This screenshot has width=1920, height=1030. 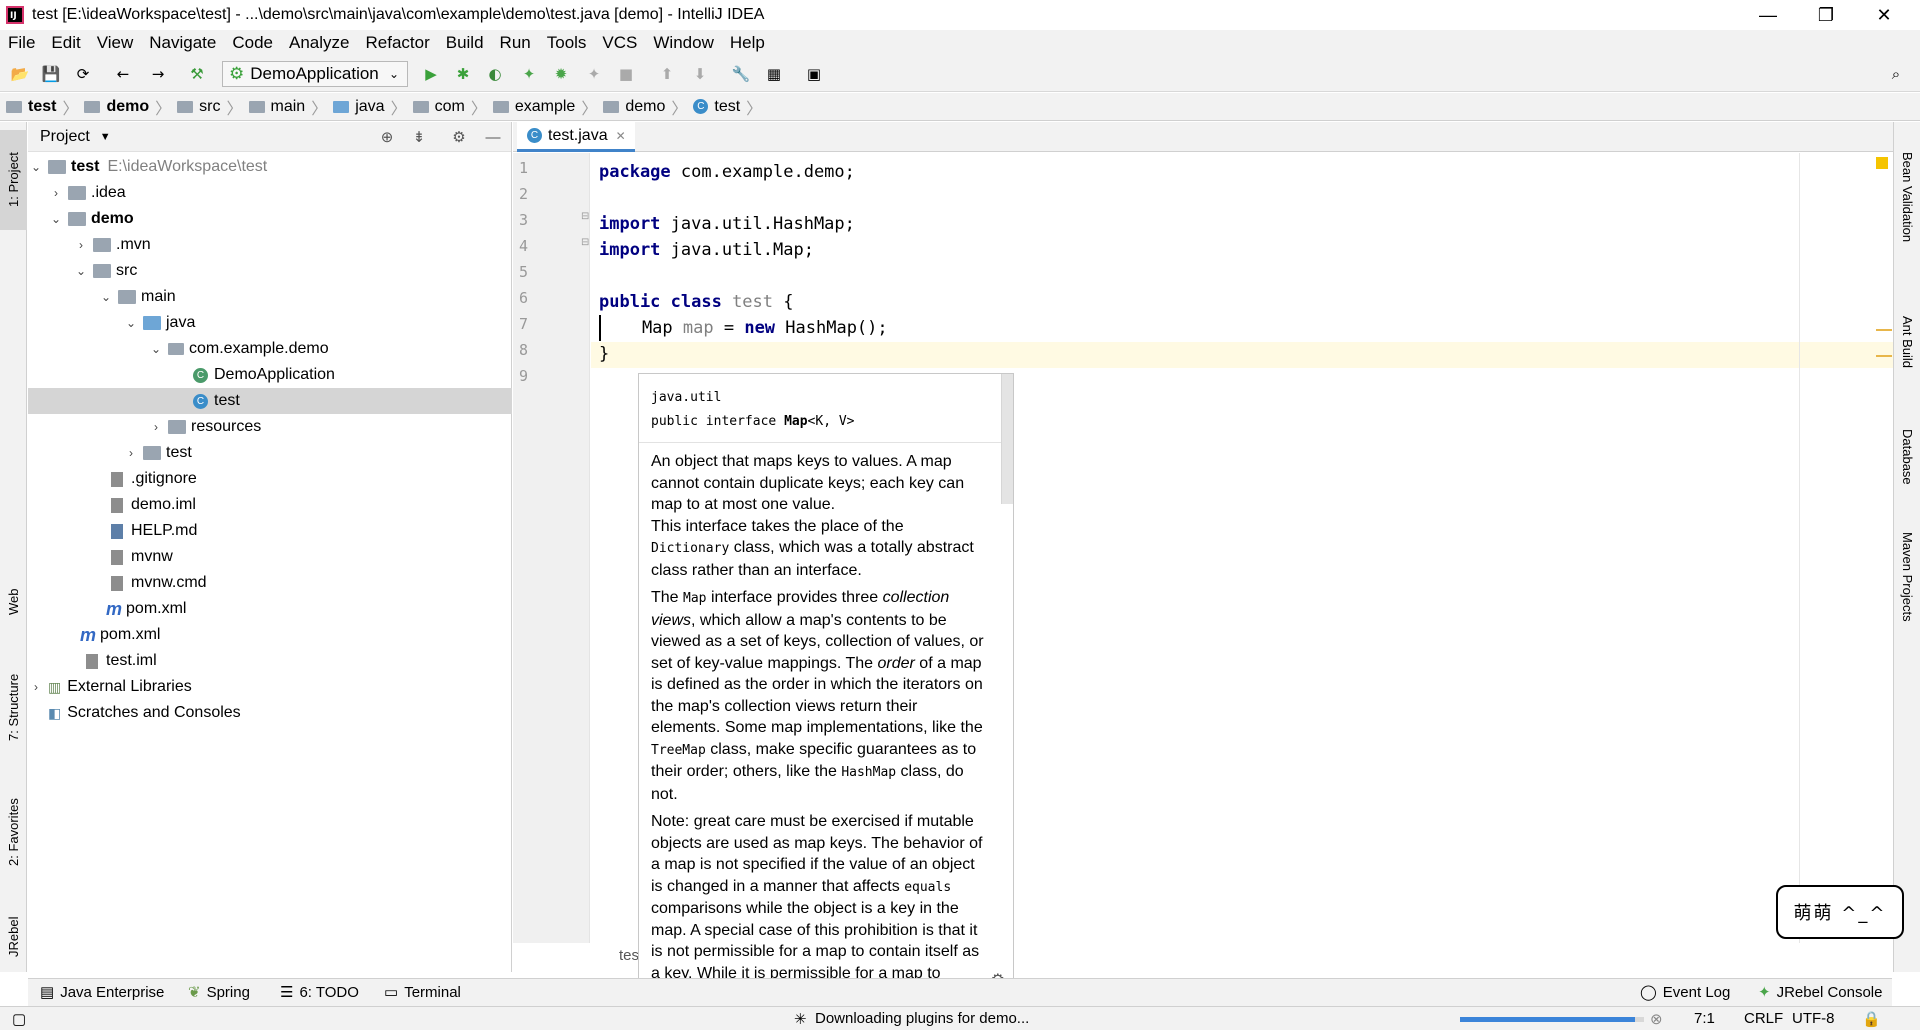 I want to click on tree-item-test-class: Ctest, so click(x=270, y=401).